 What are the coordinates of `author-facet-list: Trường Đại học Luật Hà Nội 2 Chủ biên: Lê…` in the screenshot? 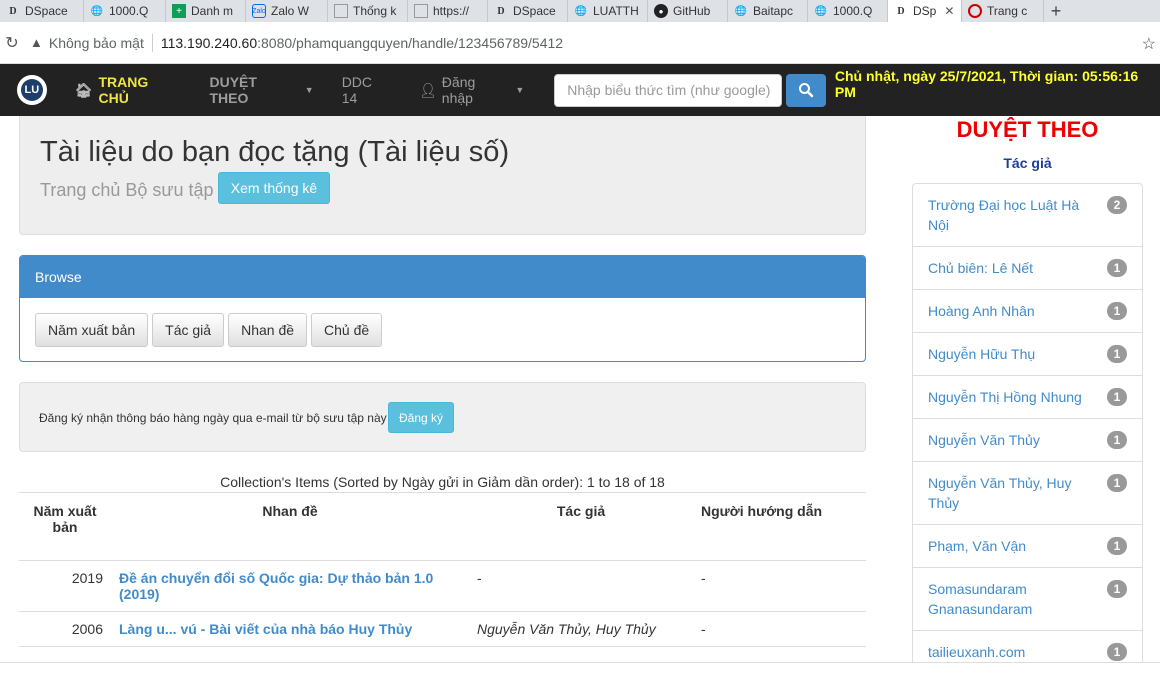 It's located at (1027, 428).